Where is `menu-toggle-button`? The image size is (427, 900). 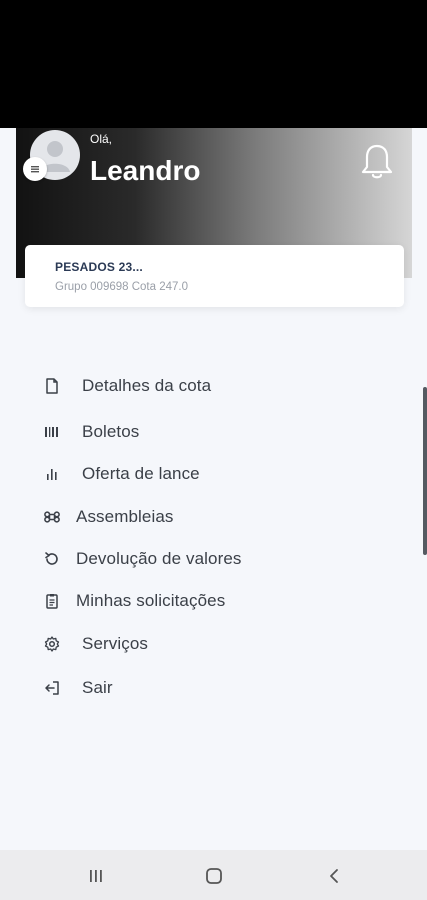
menu-toggle-button is located at coordinates (35, 169).